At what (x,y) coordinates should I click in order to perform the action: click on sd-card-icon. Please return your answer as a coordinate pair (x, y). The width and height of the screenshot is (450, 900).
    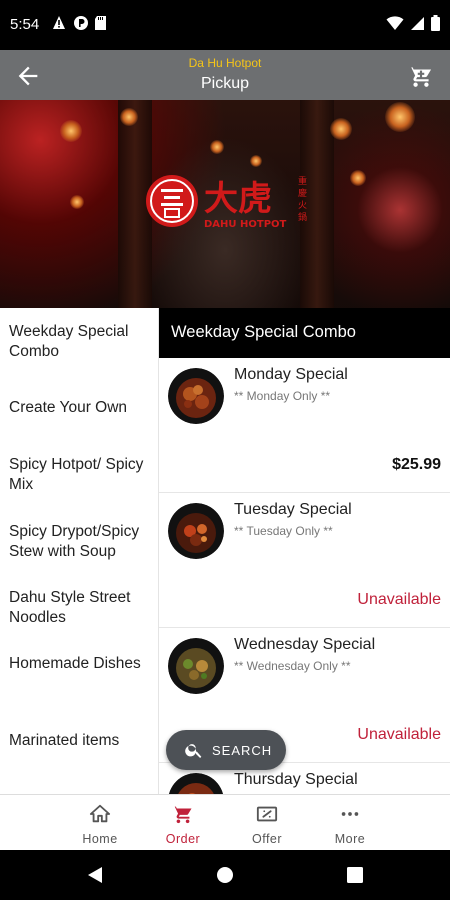
    Looking at the image, I should click on (101, 23).